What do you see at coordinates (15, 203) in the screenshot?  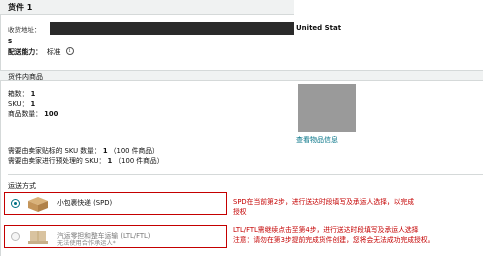 I see `radio-spd` at bounding box center [15, 203].